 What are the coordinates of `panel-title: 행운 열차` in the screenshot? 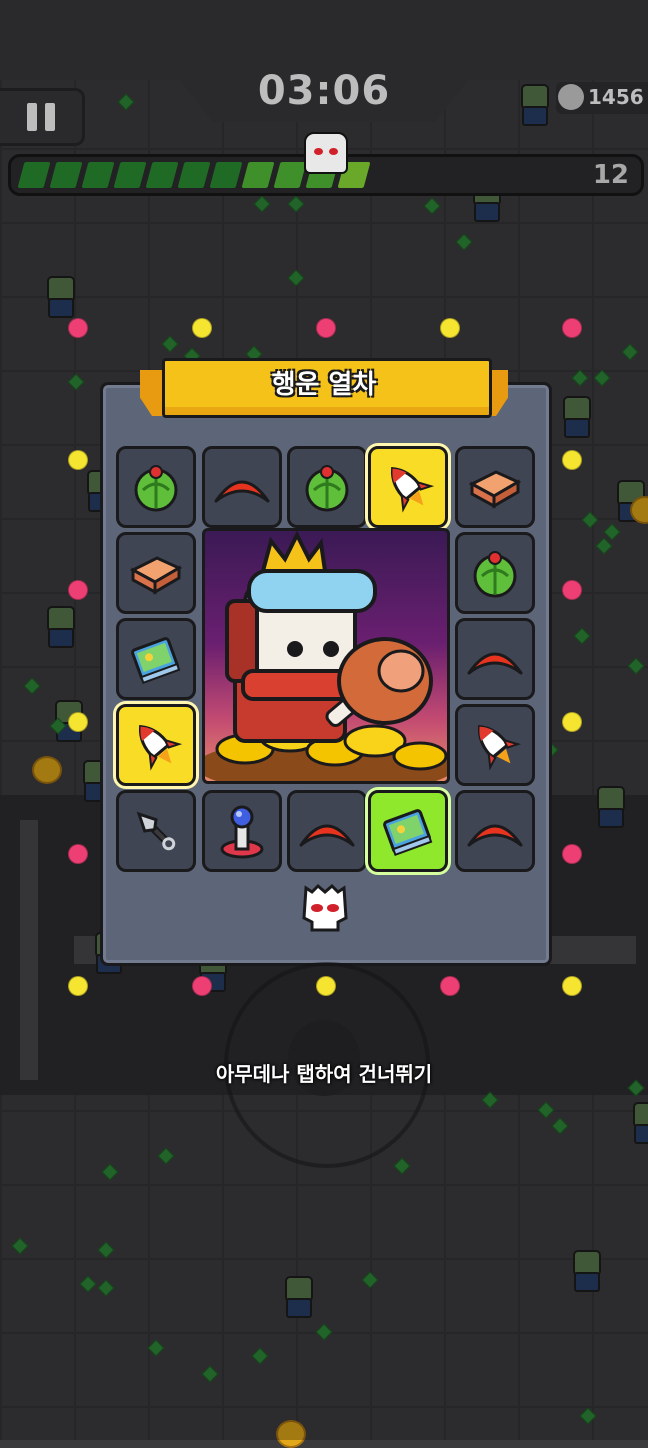 It's located at (324, 385).